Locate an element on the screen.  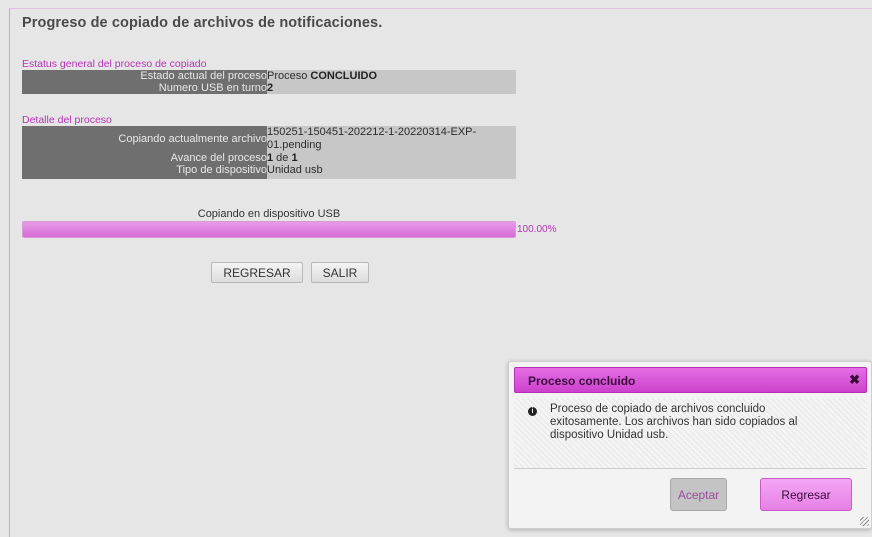
status-value-state: Proceso CONCLUIDO is located at coordinates (391, 76).